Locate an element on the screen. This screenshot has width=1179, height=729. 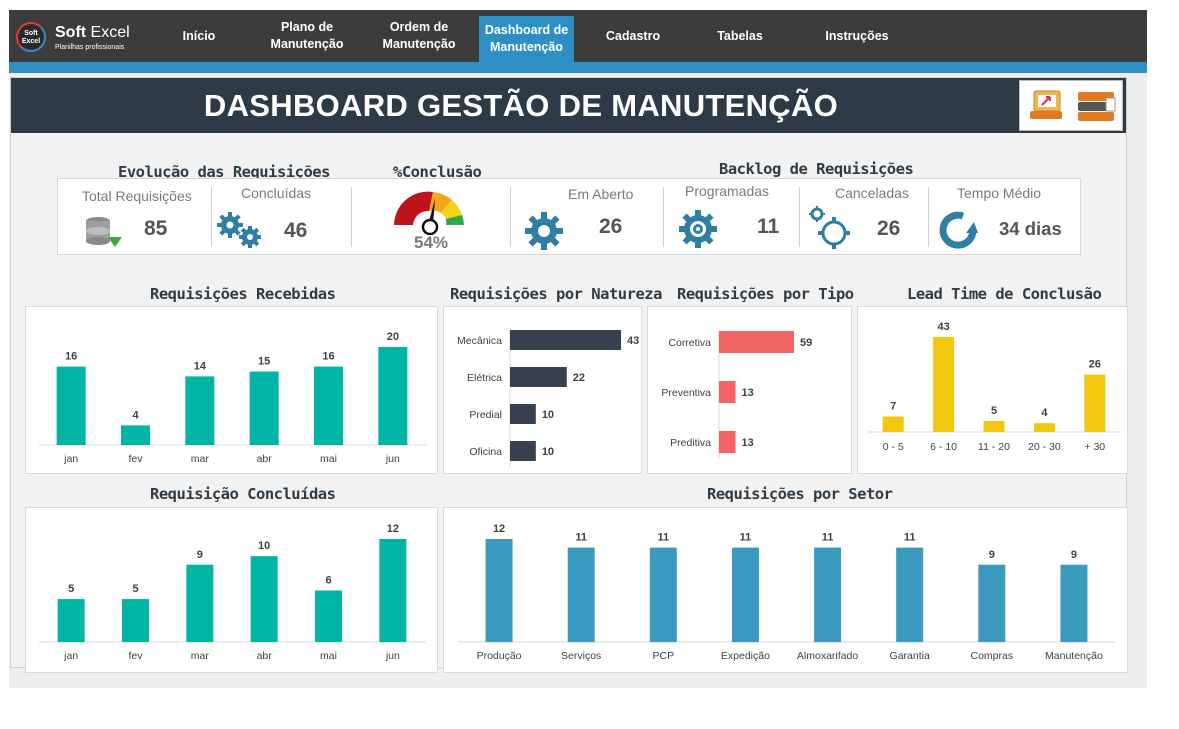
setor-tick-label: Garantia is located at coordinates (910, 656).